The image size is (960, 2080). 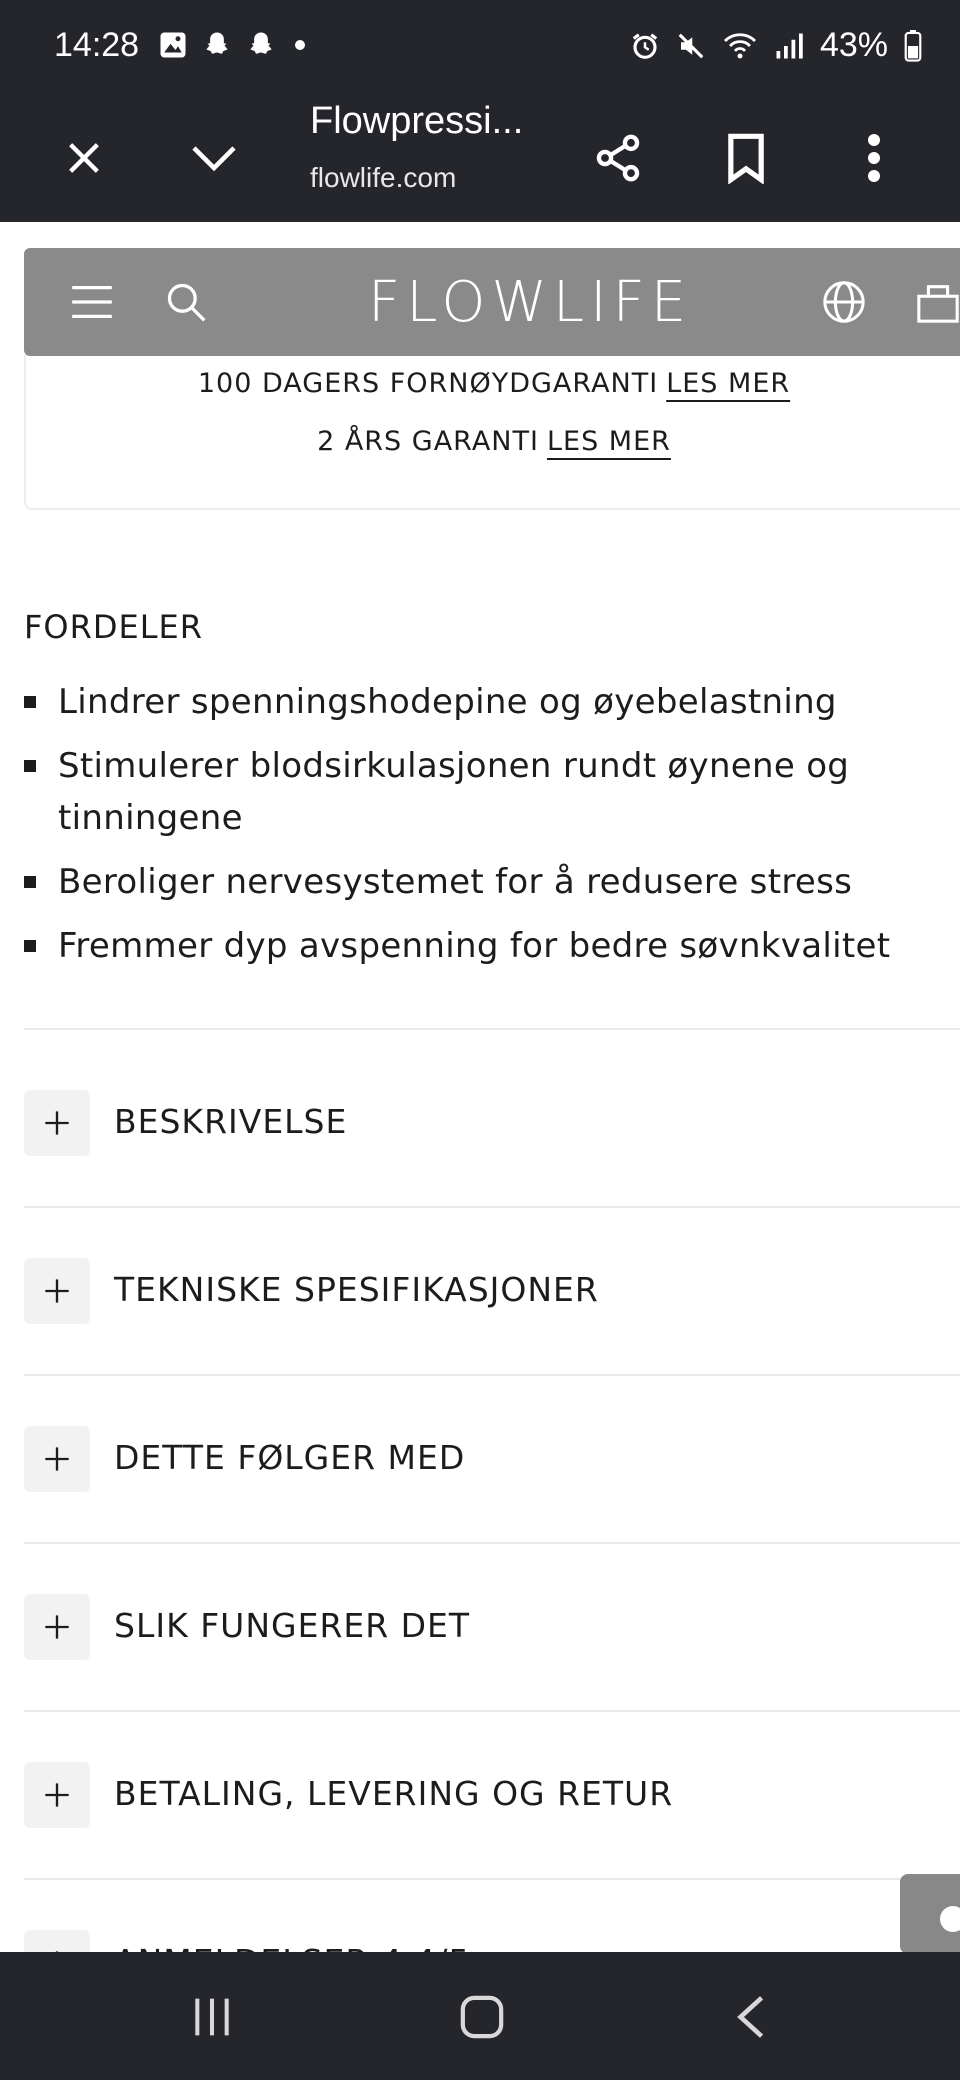 What do you see at coordinates (300, 45) in the screenshot?
I see `dot-icon` at bounding box center [300, 45].